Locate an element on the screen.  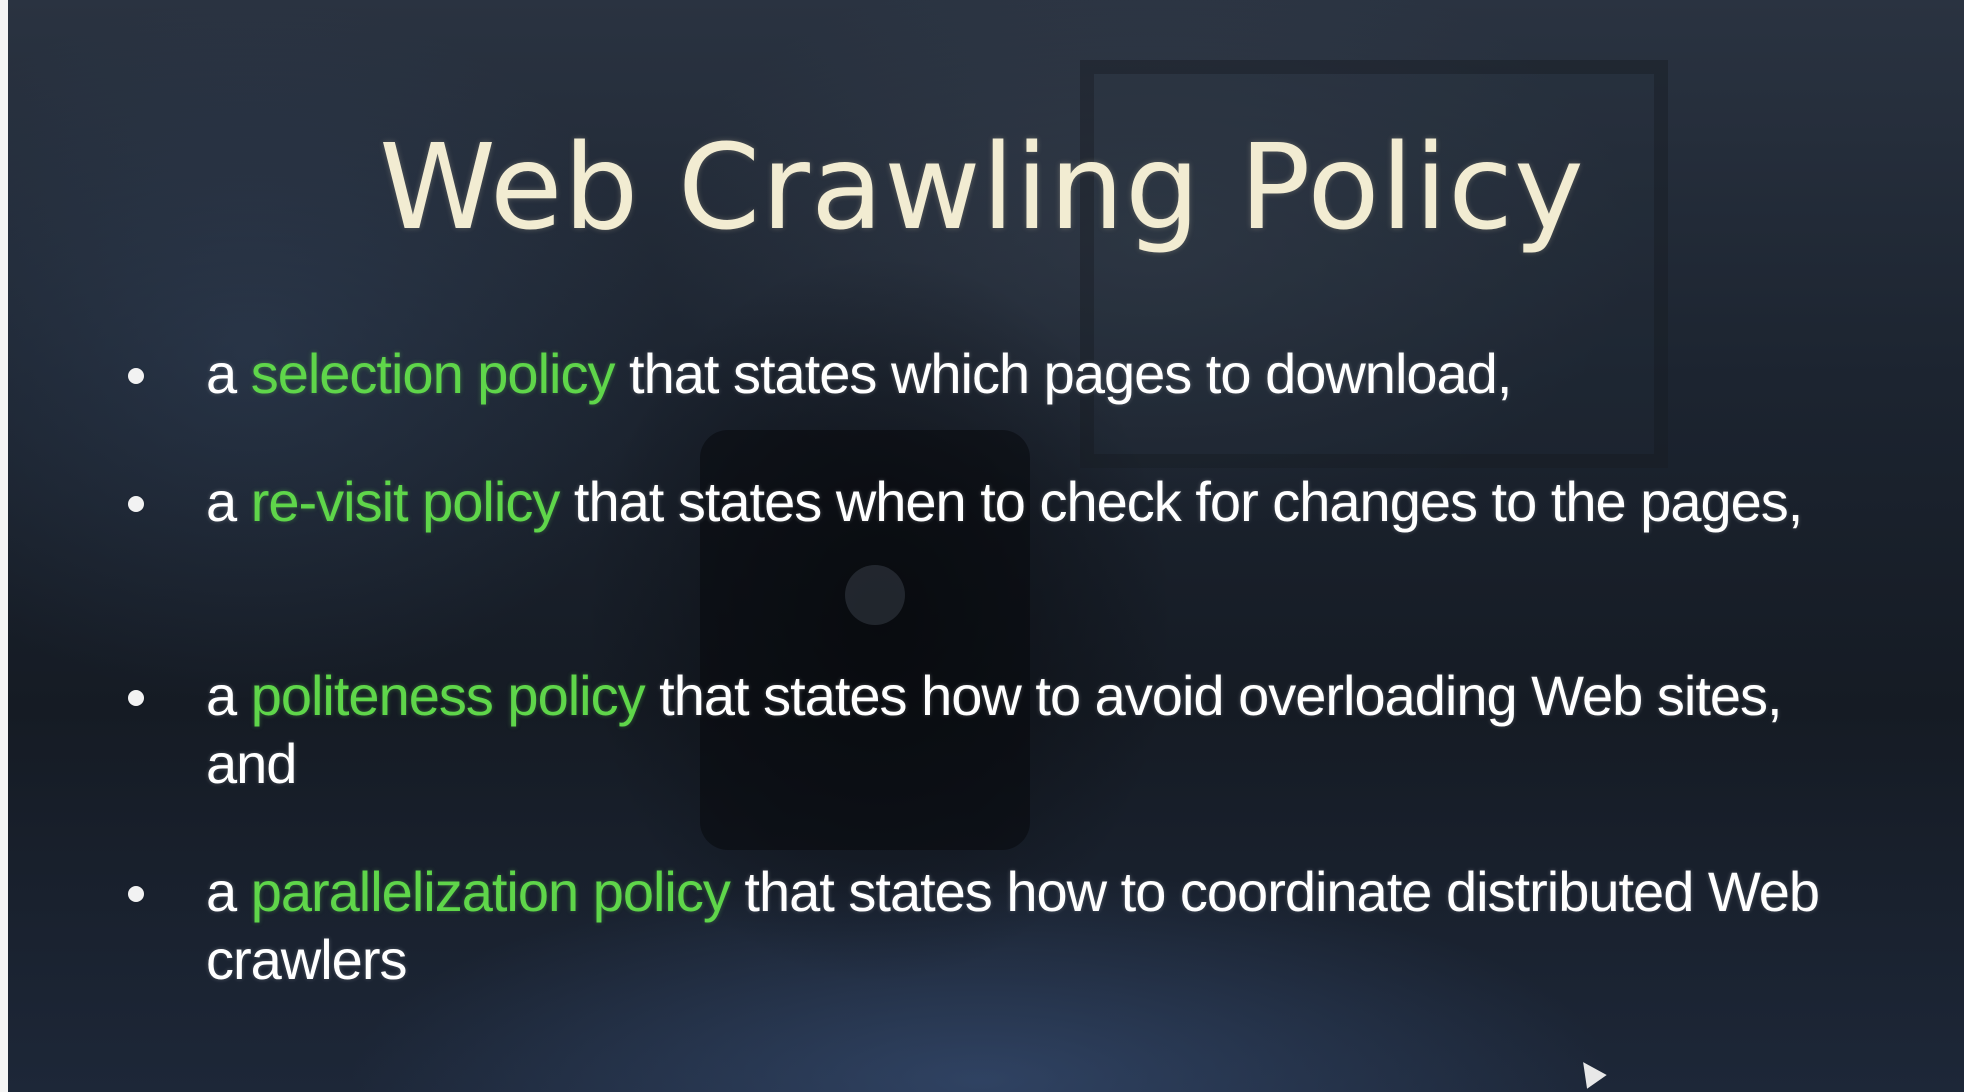
bullet-rest: that states which pages to download, is located at coordinates (1063, 373).